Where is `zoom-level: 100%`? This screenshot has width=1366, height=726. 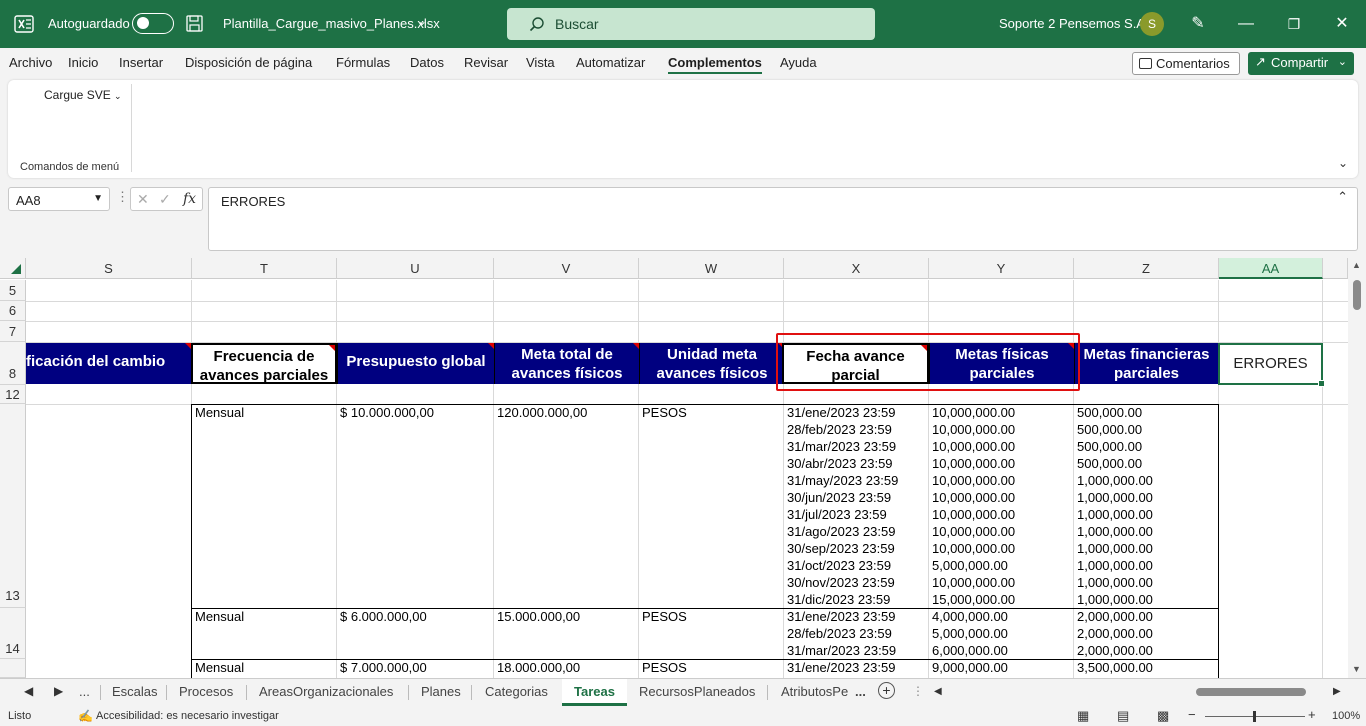 zoom-level: 100% is located at coordinates (1346, 716).